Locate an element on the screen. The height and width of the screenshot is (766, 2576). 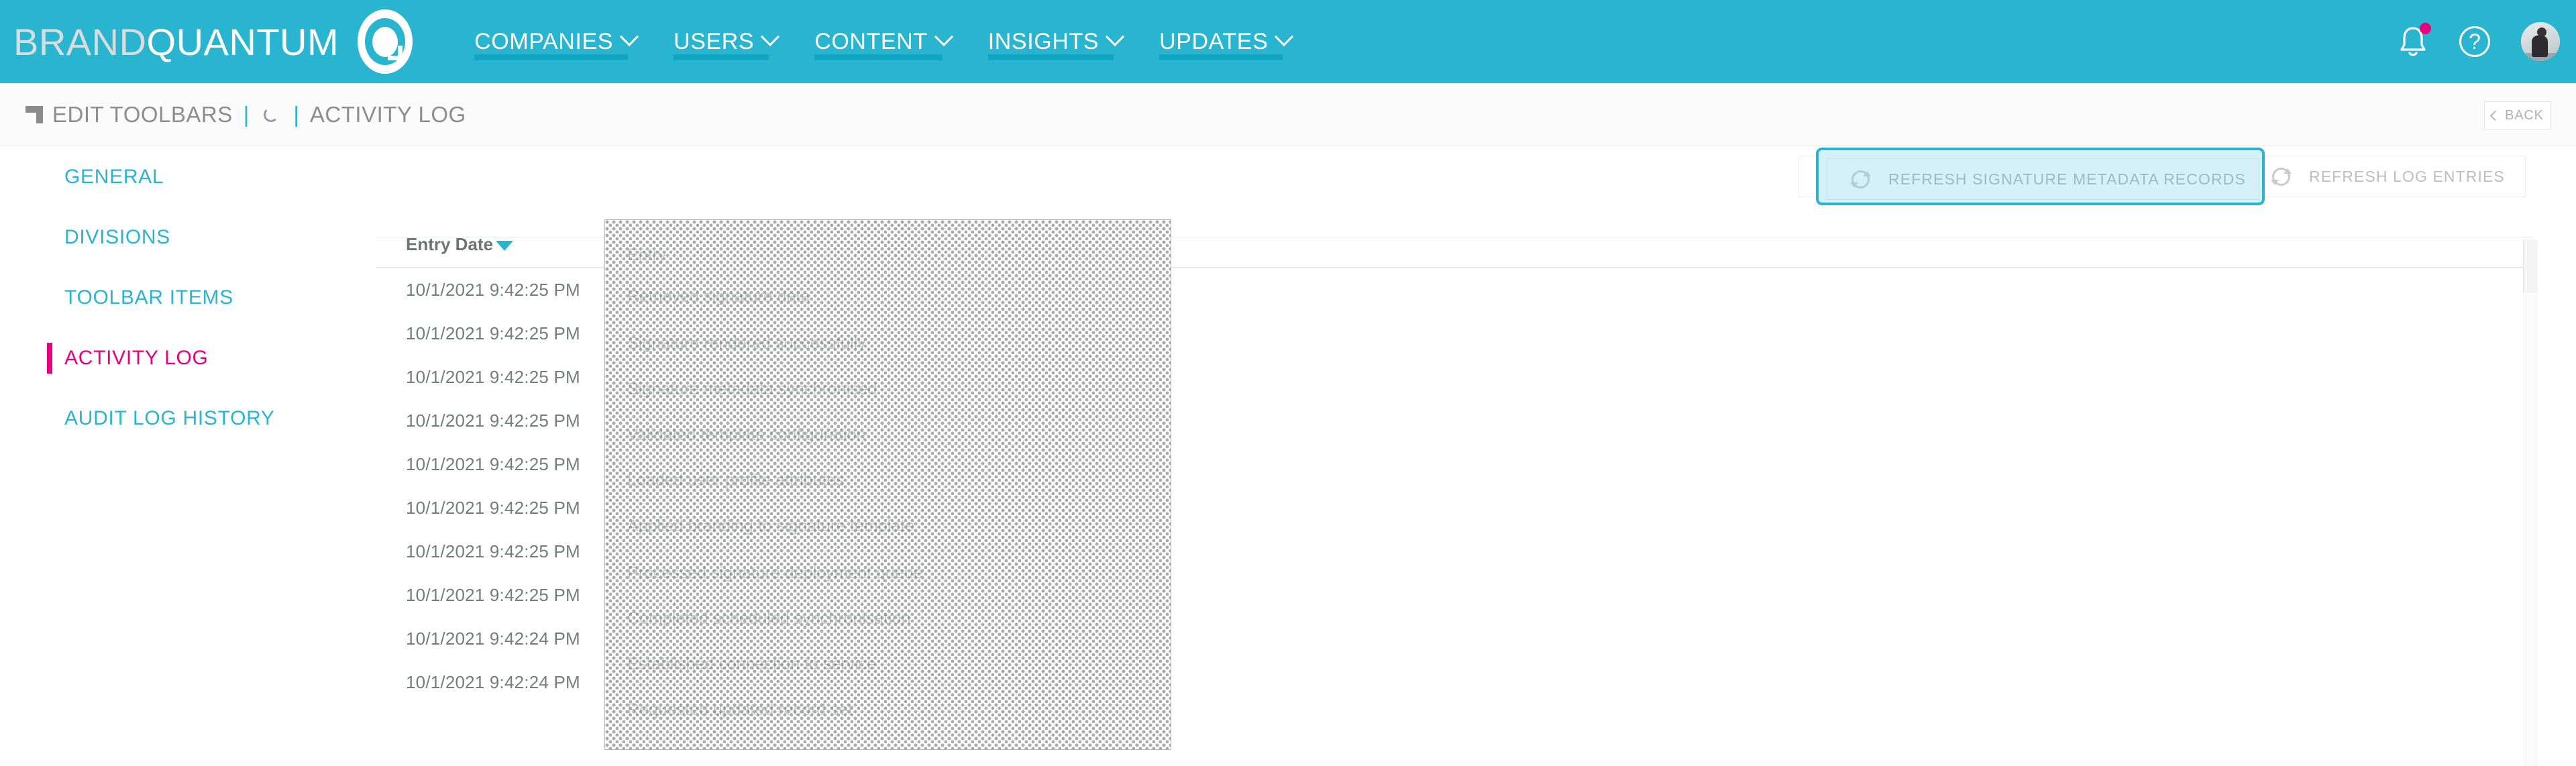
question-mark-icon: ? is located at coordinates (2475, 41).